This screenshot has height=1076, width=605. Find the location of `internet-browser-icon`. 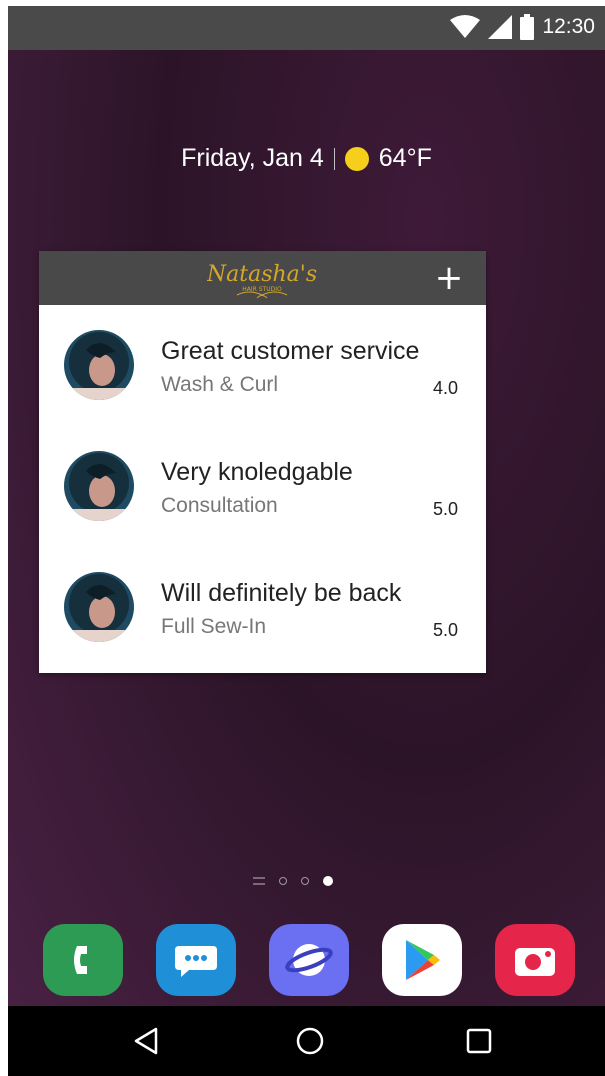

internet-browser-icon is located at coordinates (309, 960).